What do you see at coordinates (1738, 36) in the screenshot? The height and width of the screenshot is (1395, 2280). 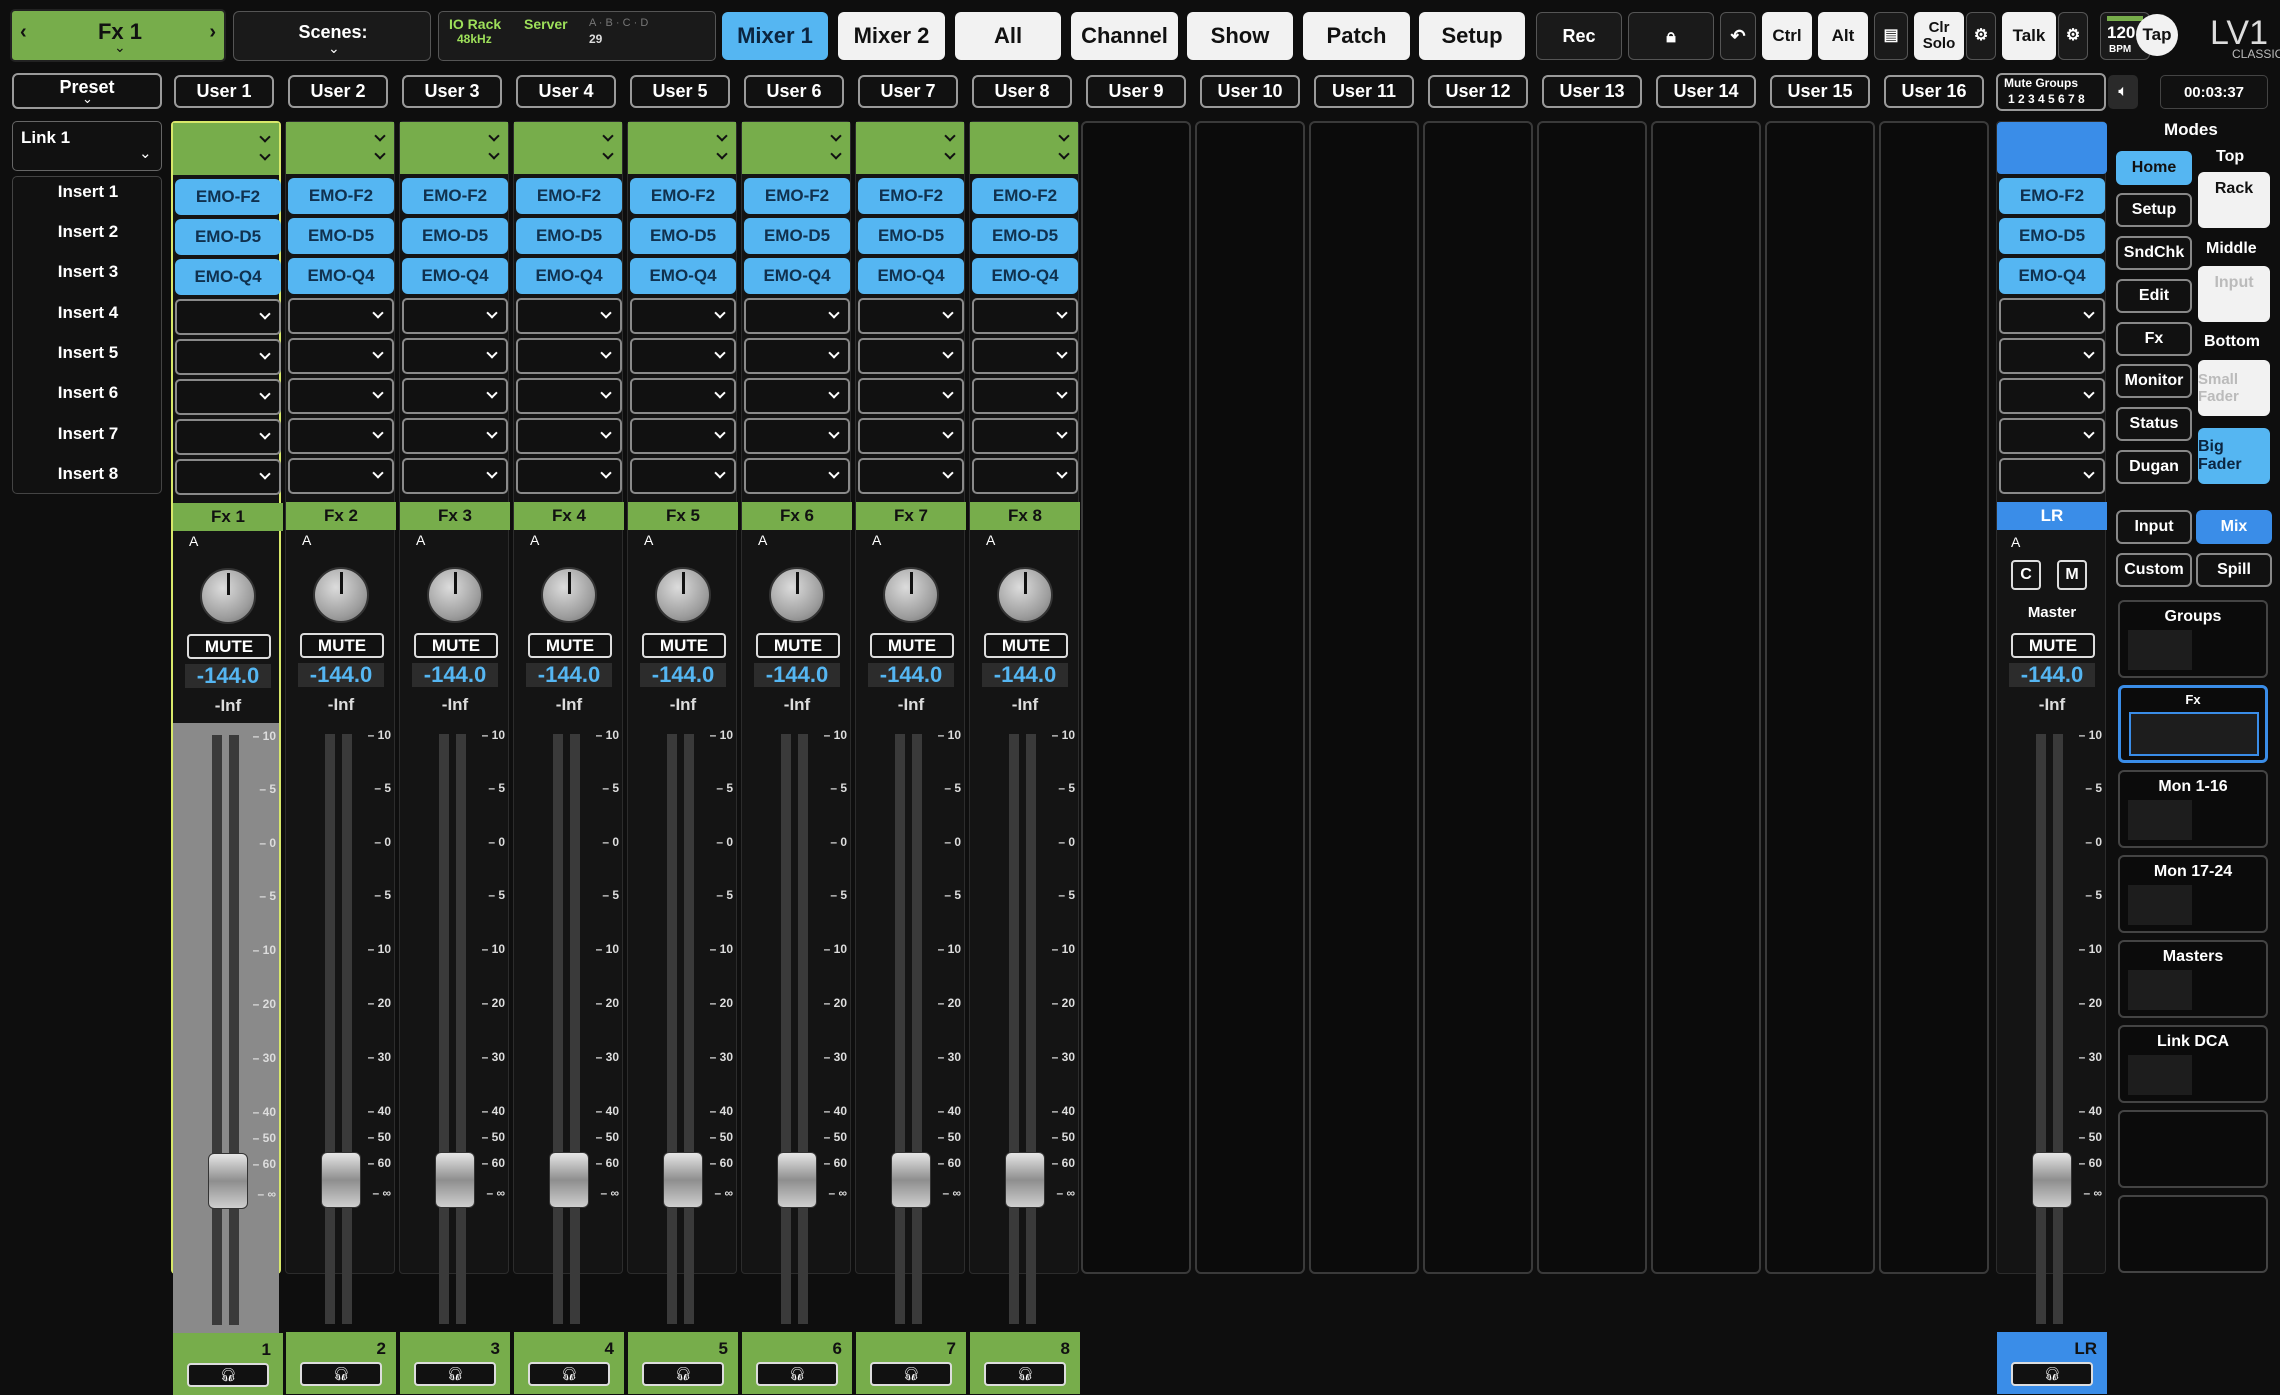 I see `undo-button: ↶` at bounding box center [1738, 36].